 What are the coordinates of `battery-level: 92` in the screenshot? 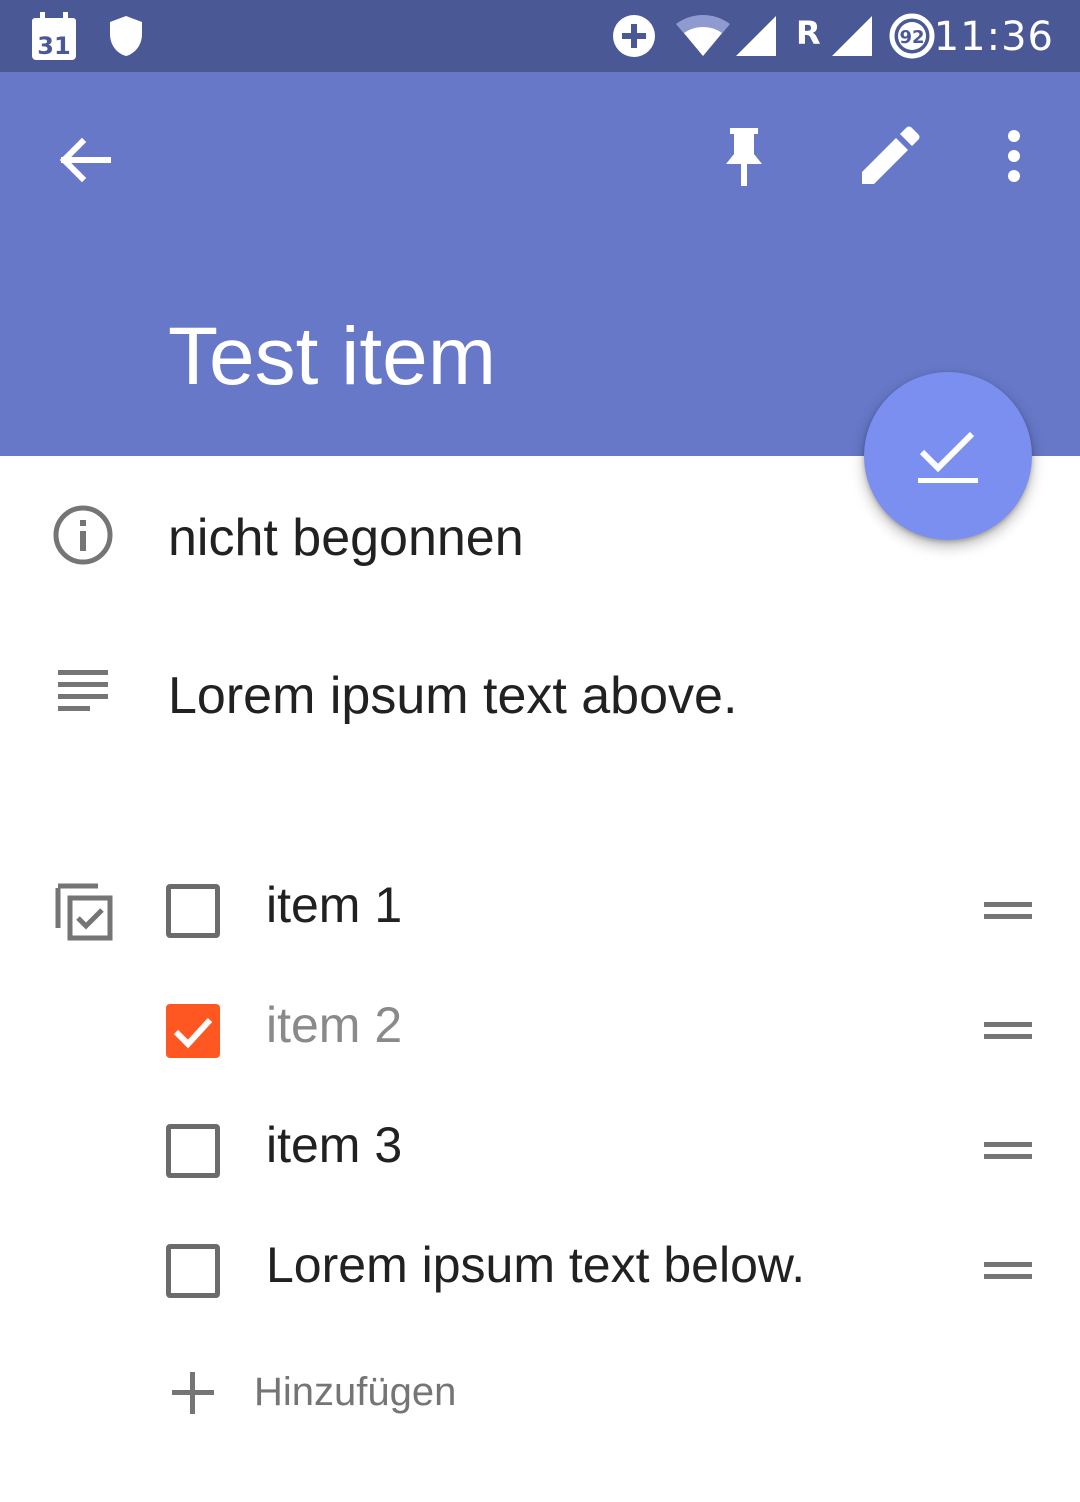 It's located at (911, 37).